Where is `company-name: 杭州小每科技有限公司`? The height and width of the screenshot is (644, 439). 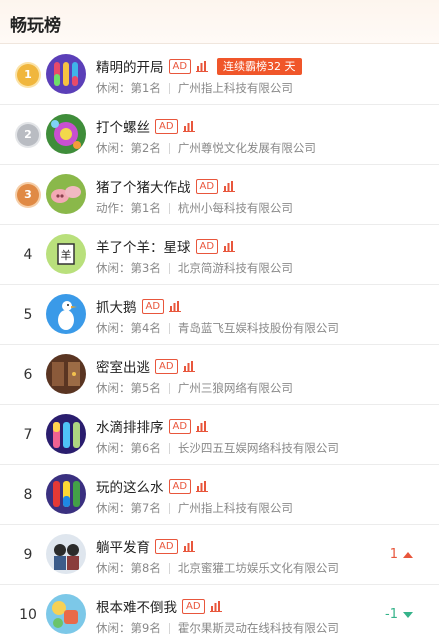 company-name: 杭州小每科技有限公司 is located at coordinates (235, 208).